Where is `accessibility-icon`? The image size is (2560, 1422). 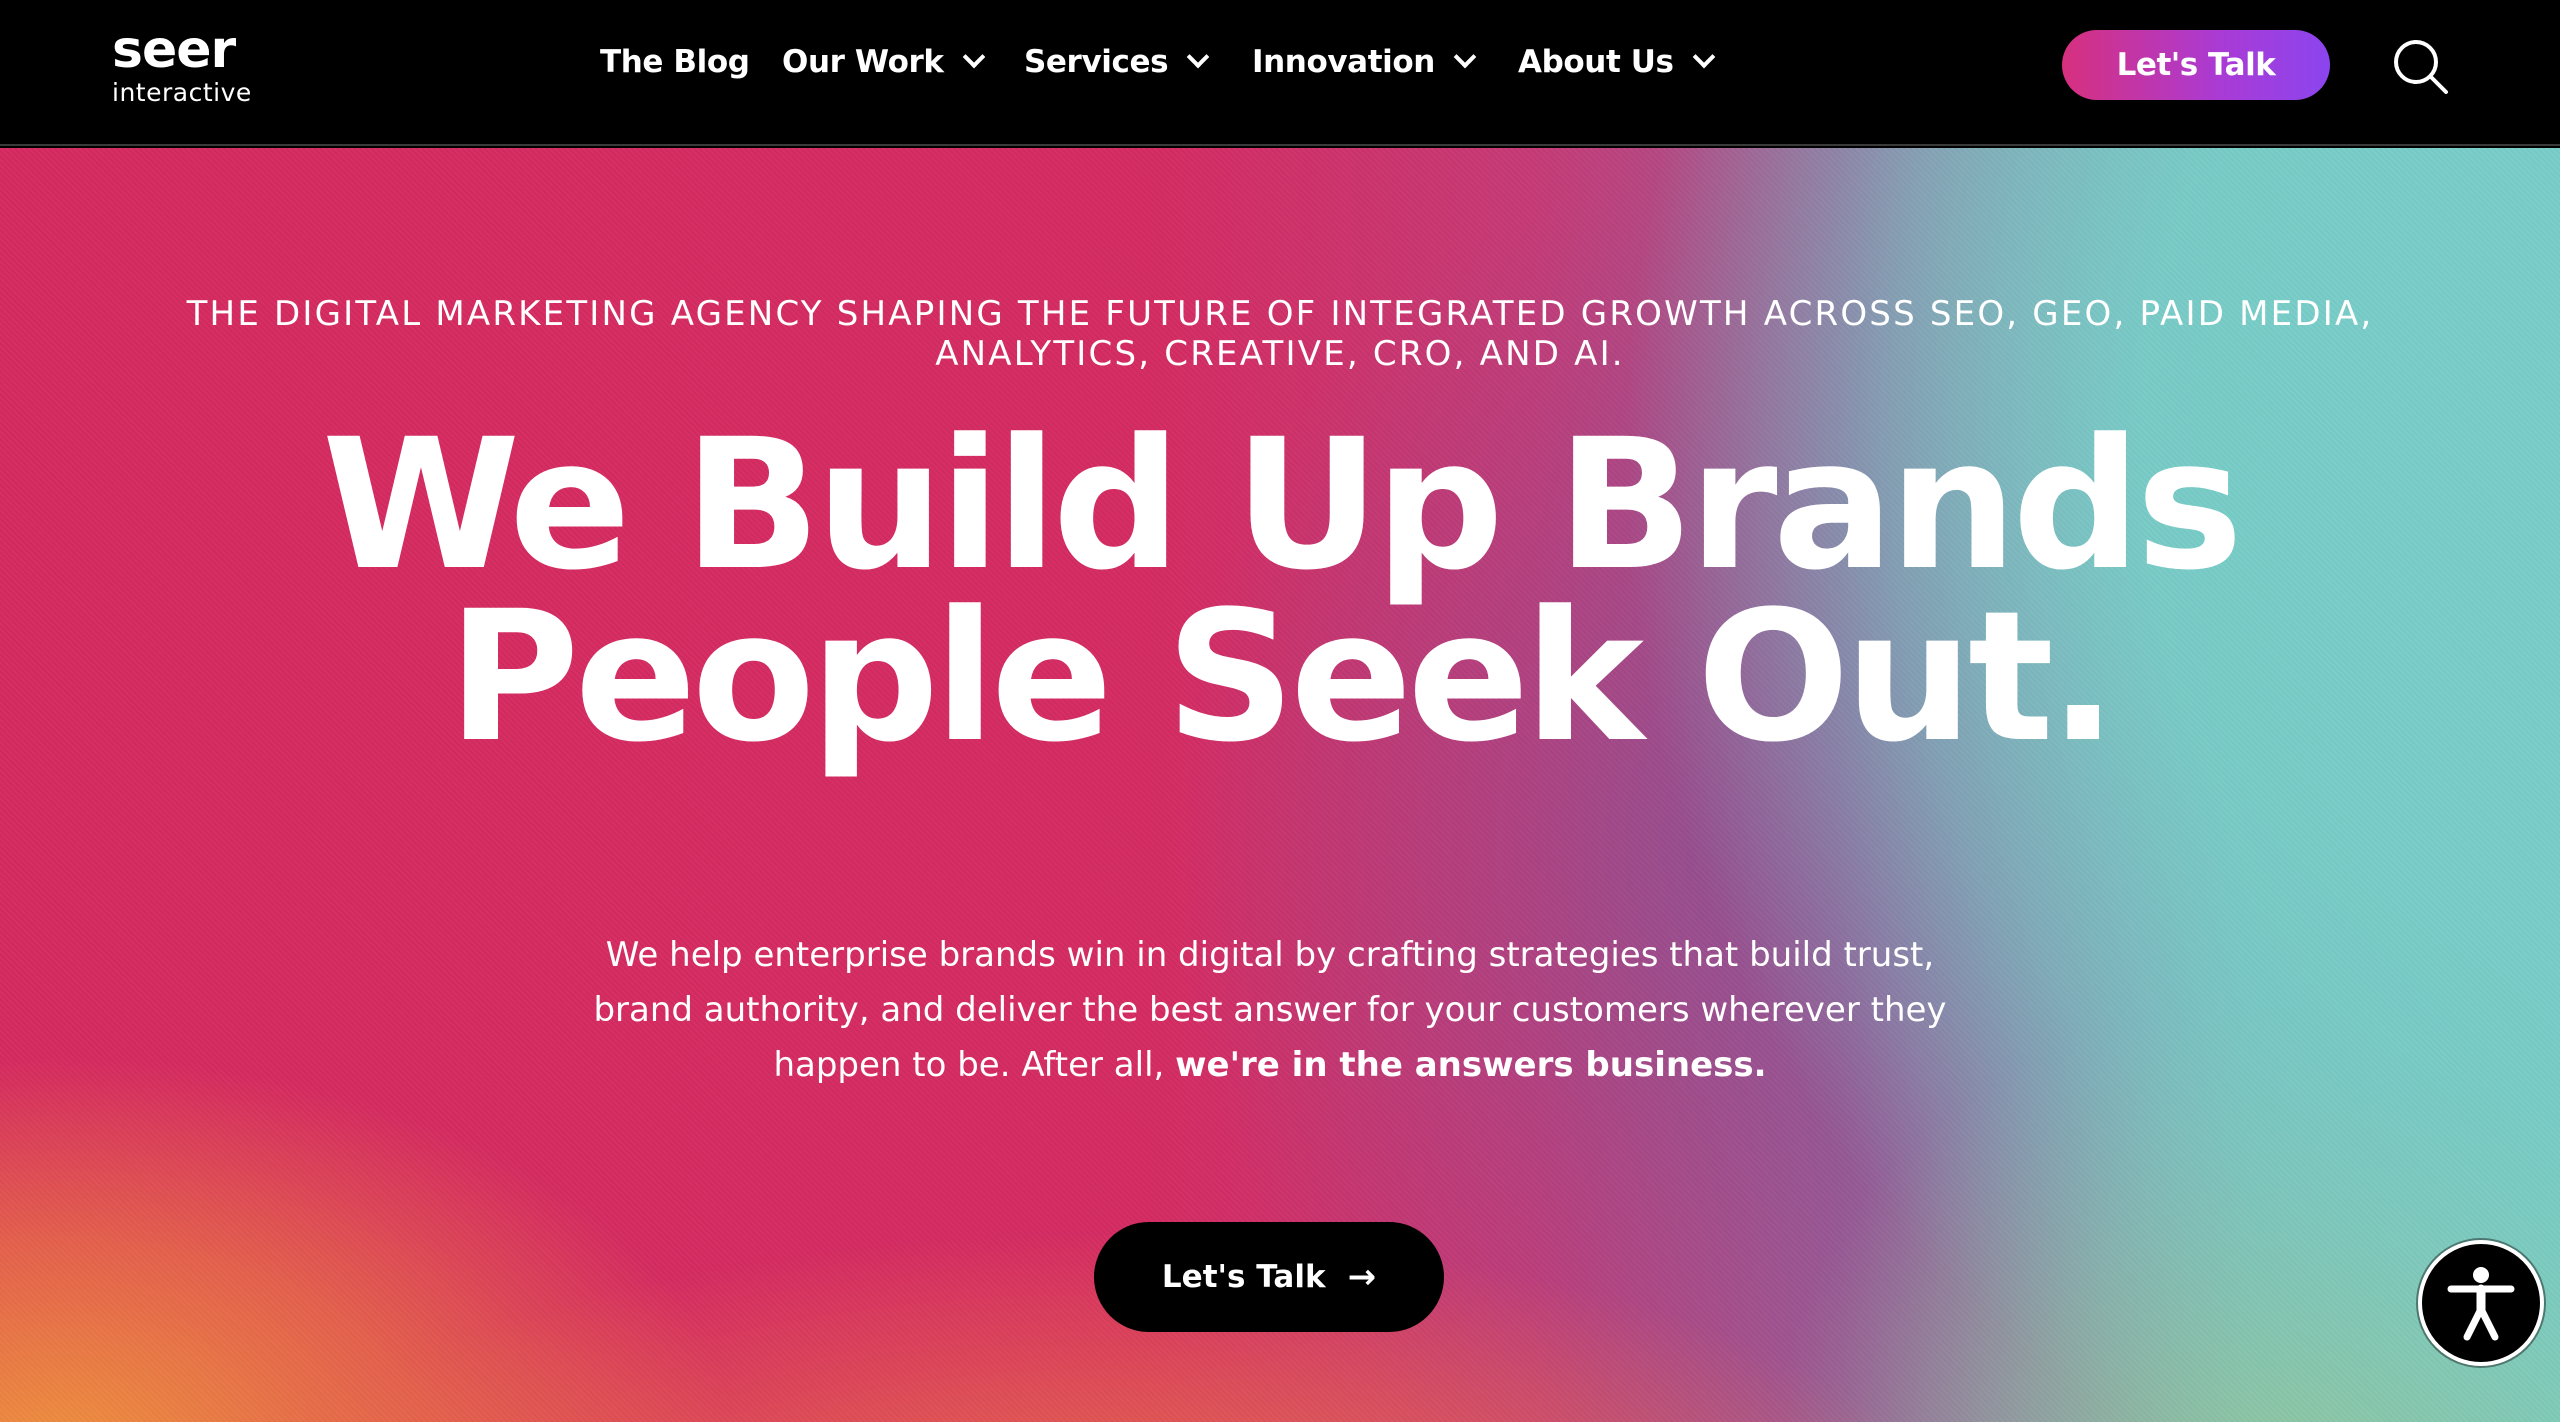 accessibility-icon is located at coordinates (2481, 1304).